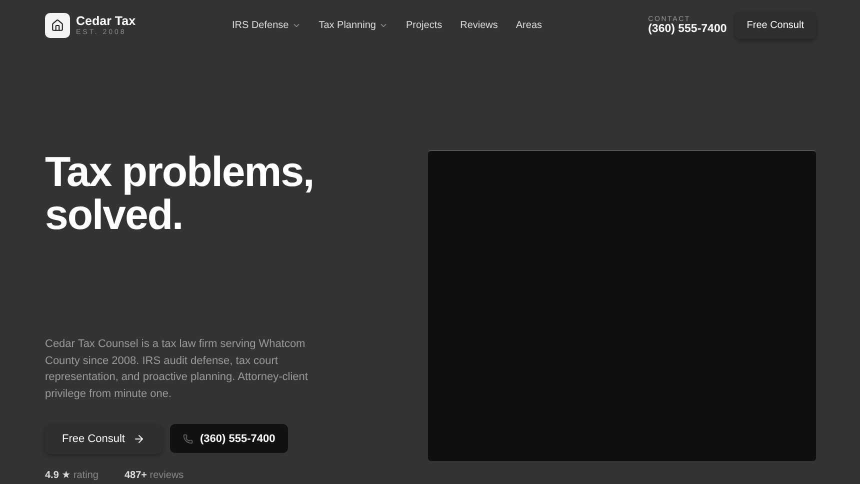 Image resolution: width=860 pixels, height=484 pixels. What do you see at coordinates (479, 25) in the screenshot?
I see `nav-link: Reviews` at bounding box center [479, 25].